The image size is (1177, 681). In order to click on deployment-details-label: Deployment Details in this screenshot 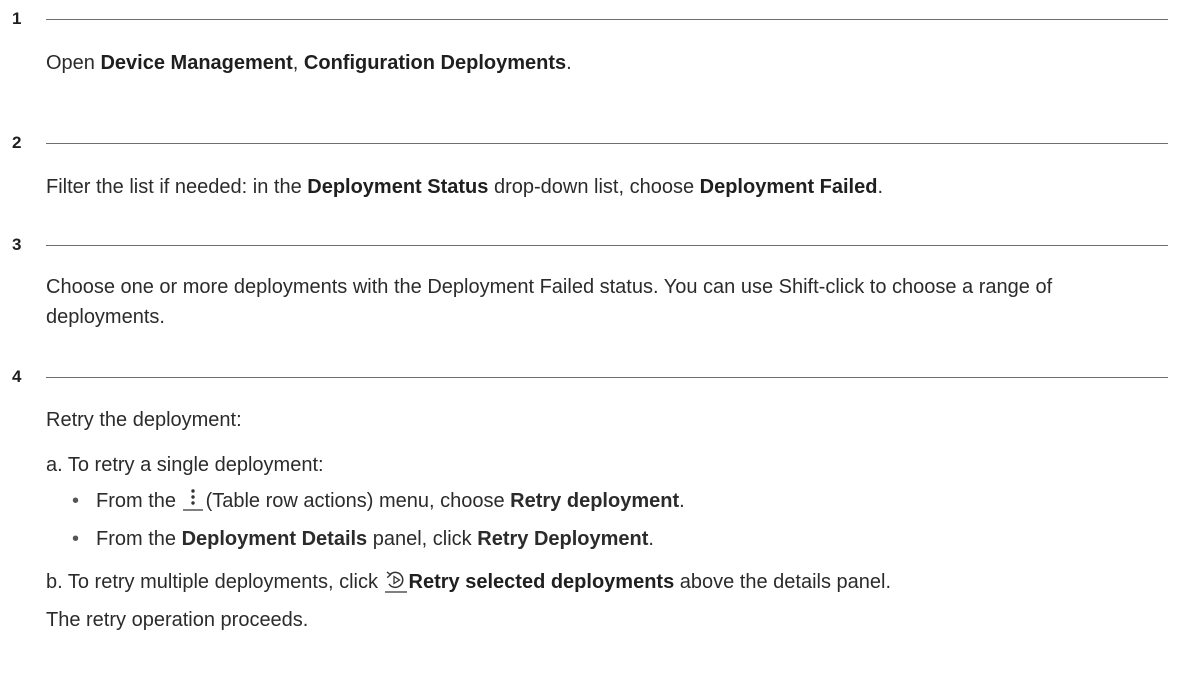, I will do `click(274, 539)`.